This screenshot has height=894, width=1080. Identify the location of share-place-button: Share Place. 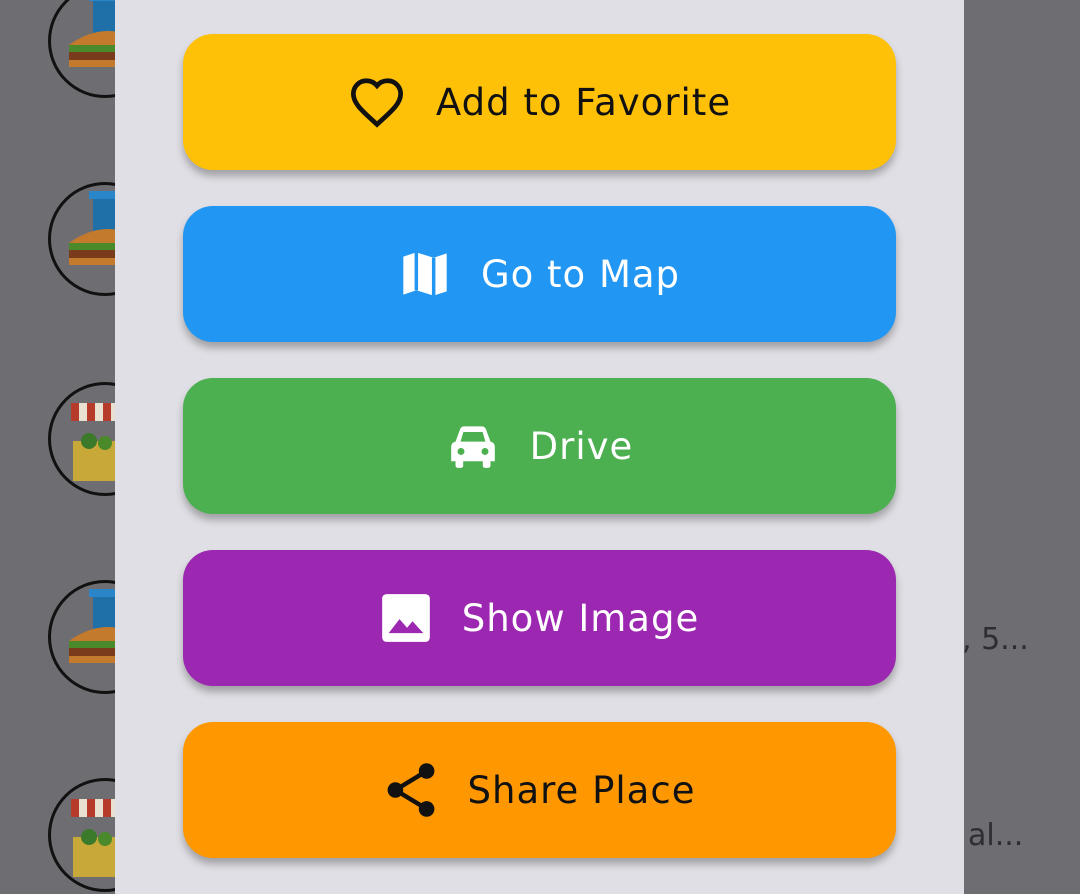
(539, 790).